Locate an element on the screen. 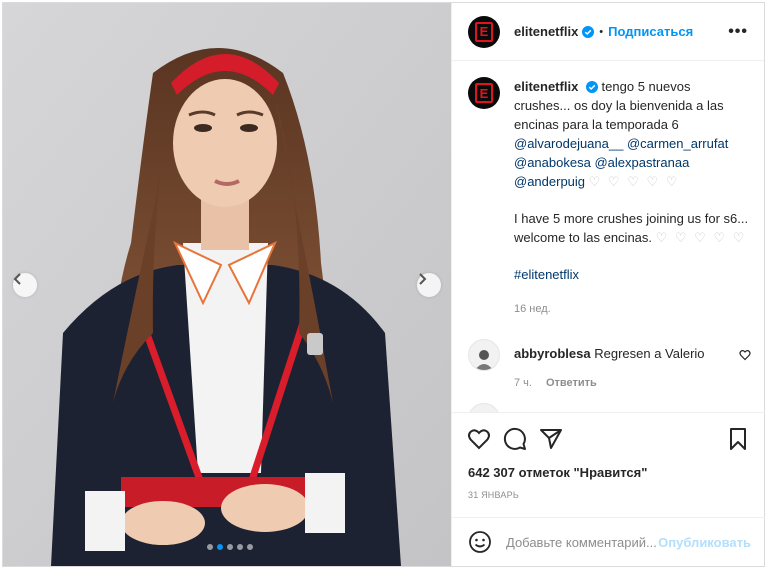 This screenshot has height=570, width=768. comment-icon is located at coordinates (514, 438).